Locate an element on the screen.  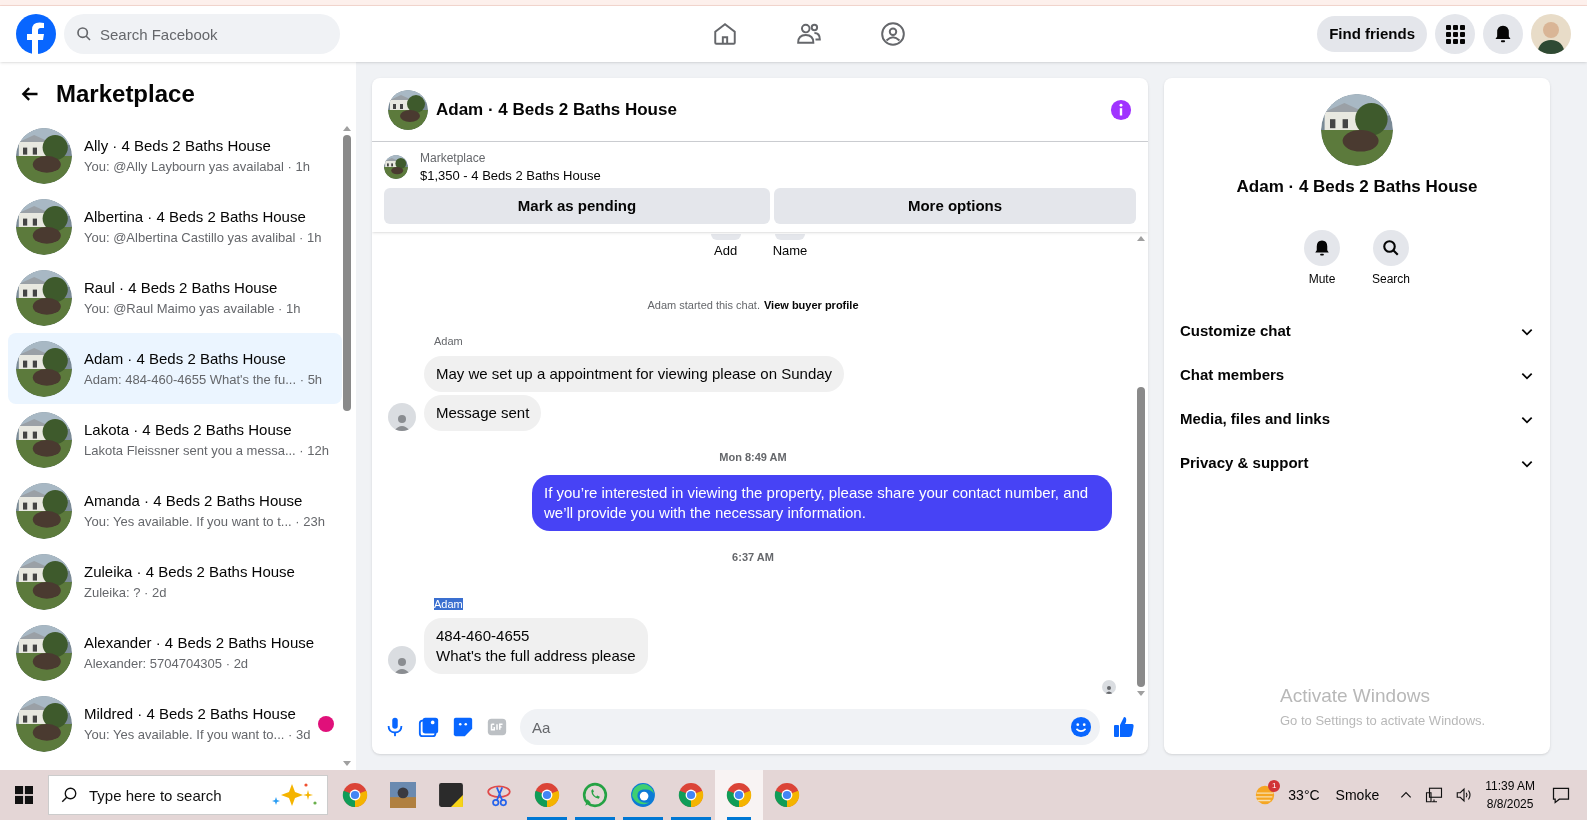
conversation-title: Raul · 4 Beds 2 Baths House is located at coordinates (181, 287).